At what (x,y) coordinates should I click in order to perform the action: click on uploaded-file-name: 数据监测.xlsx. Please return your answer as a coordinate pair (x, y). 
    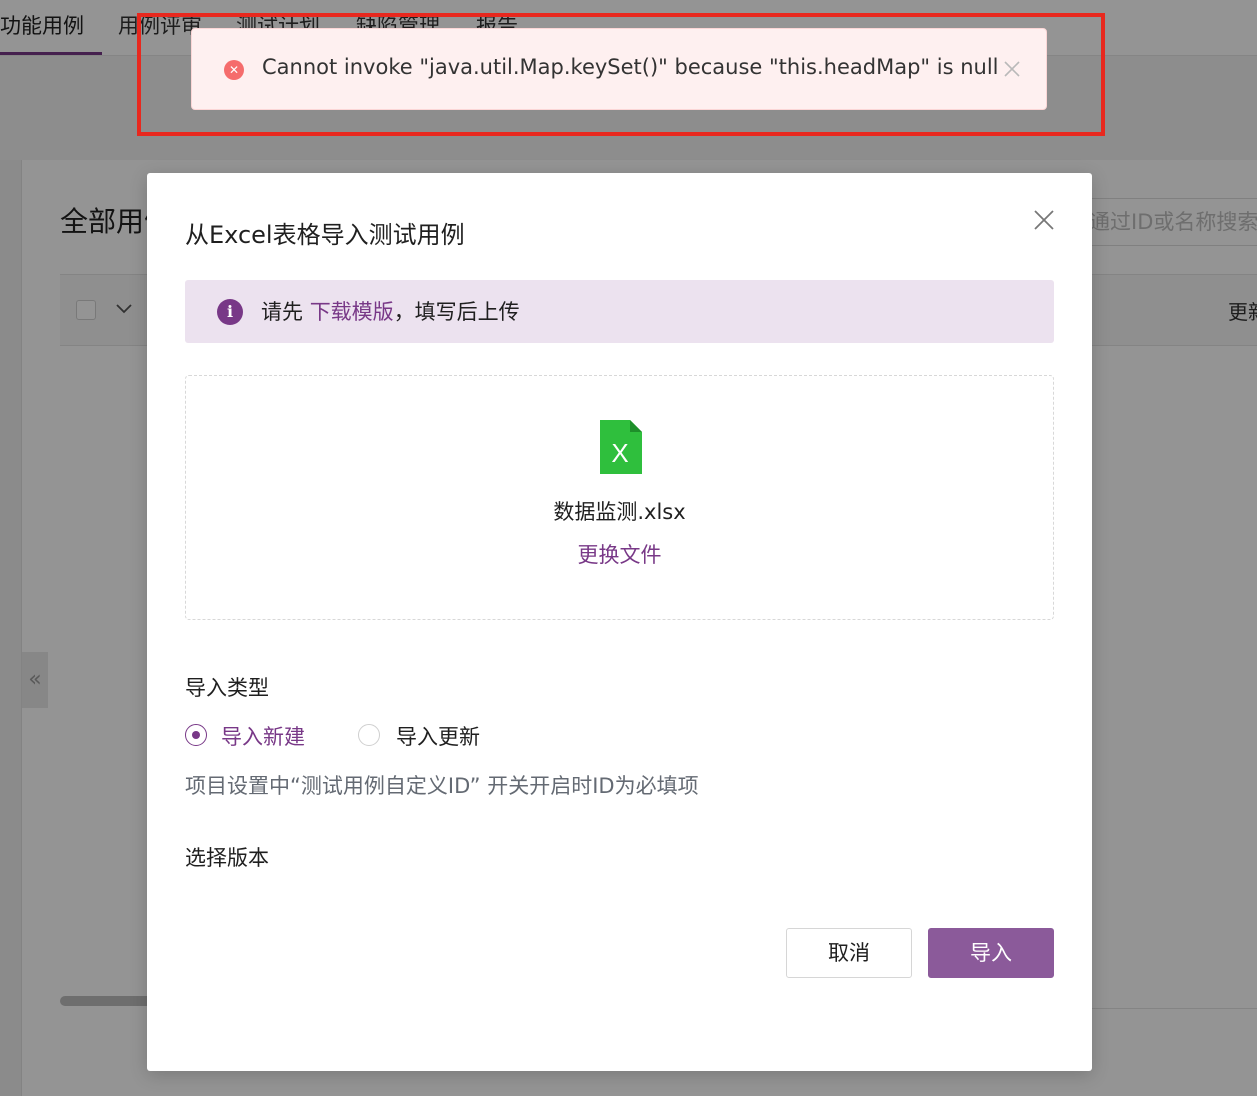
    Looking at the image, I should click on (619, 512).